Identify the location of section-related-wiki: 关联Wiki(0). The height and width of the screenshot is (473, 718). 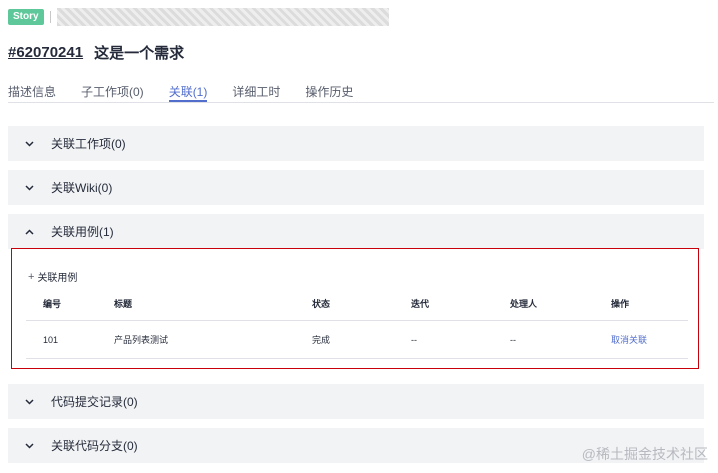
(356, 187).